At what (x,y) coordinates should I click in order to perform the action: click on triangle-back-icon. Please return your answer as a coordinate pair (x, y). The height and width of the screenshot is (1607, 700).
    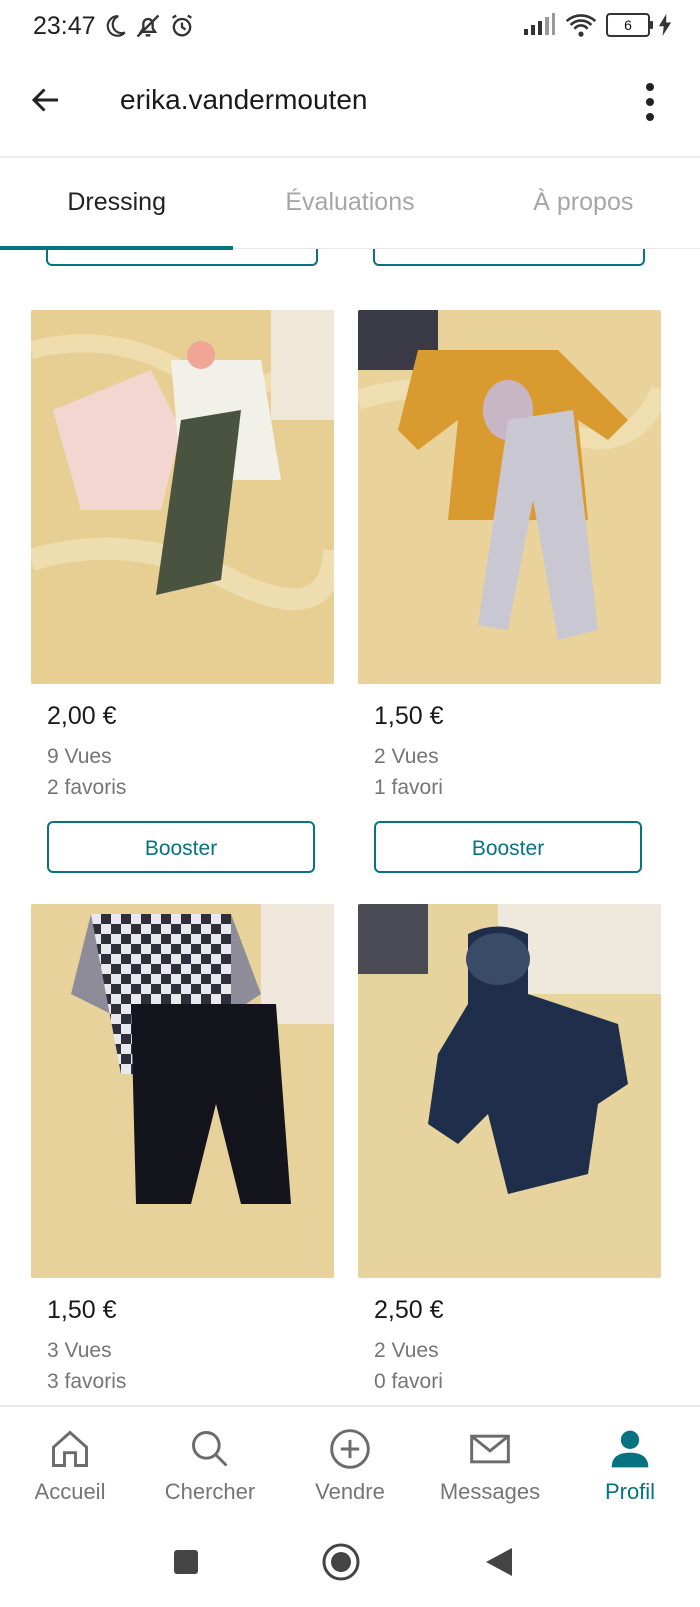
    Looking at the image, I should click on (499, 1562).